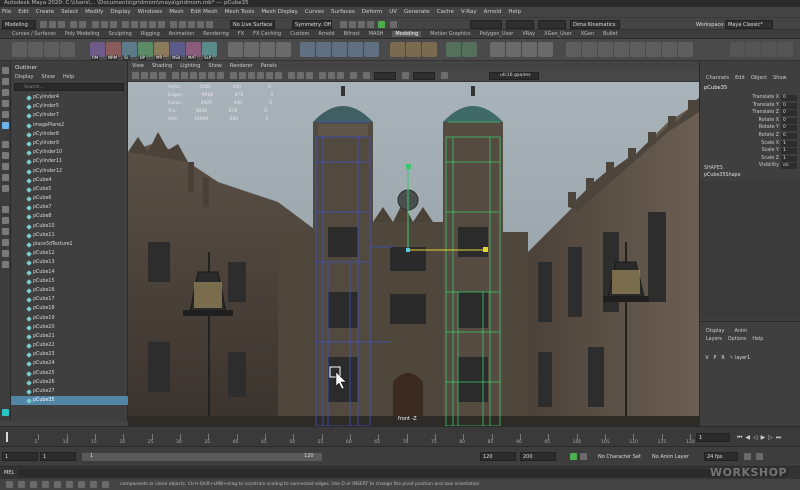 Image resolution: width=800 pixels, height=490 pixels. I want to click on shelf-tab-motion-graphics: Motion Graphics, so click(450, 34).